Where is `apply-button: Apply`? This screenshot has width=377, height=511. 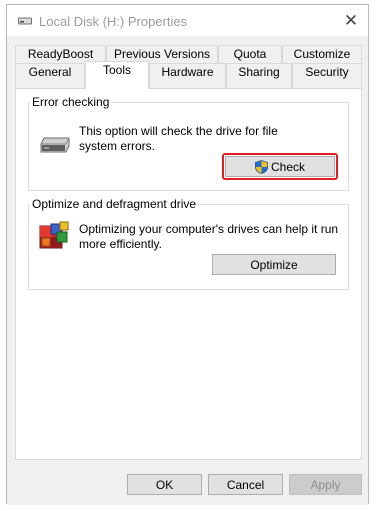
apply-button: Apply is located at coordinates (325, 484).